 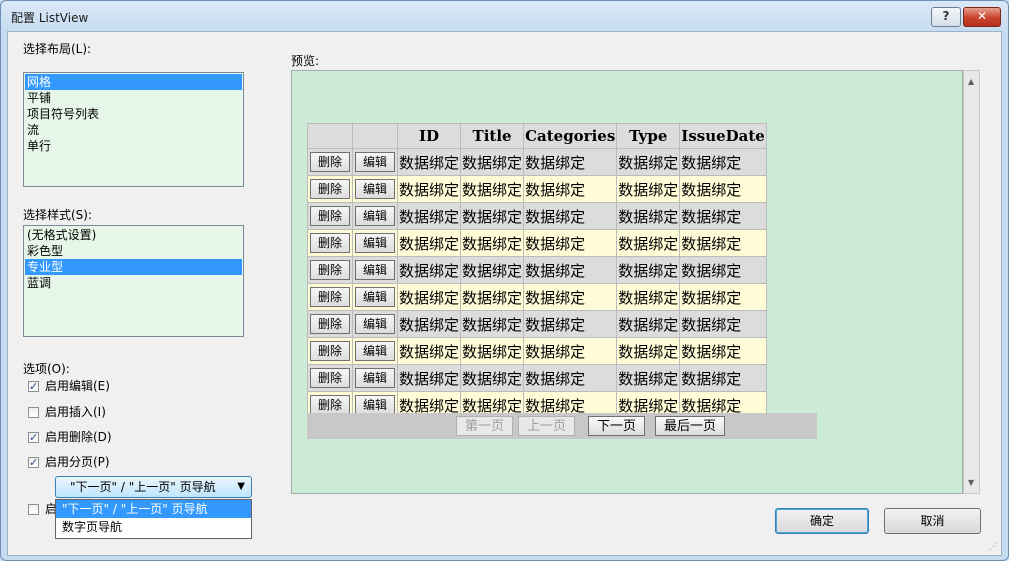 I want to click on help-button: ?, so click(x=946, y=17).